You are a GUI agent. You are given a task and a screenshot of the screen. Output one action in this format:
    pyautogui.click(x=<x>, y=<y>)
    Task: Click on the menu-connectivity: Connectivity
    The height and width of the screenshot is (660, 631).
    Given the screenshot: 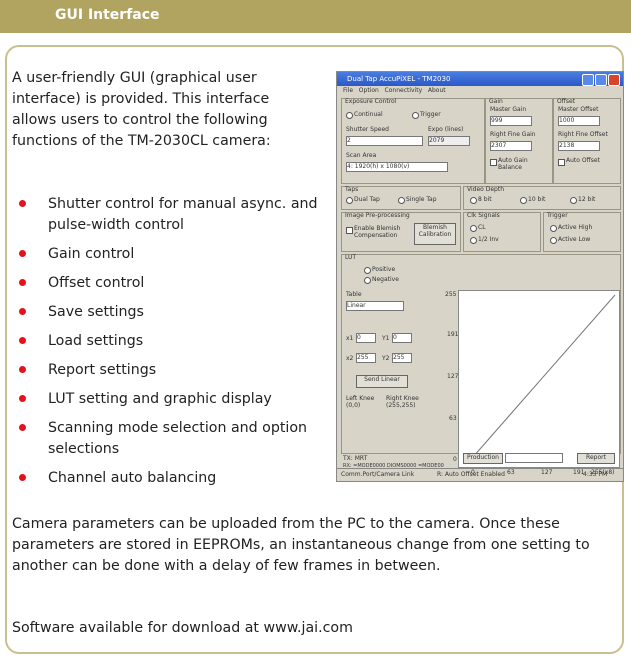 What is the action you would take?
    pyautogui.click(x=404, y=90)
    